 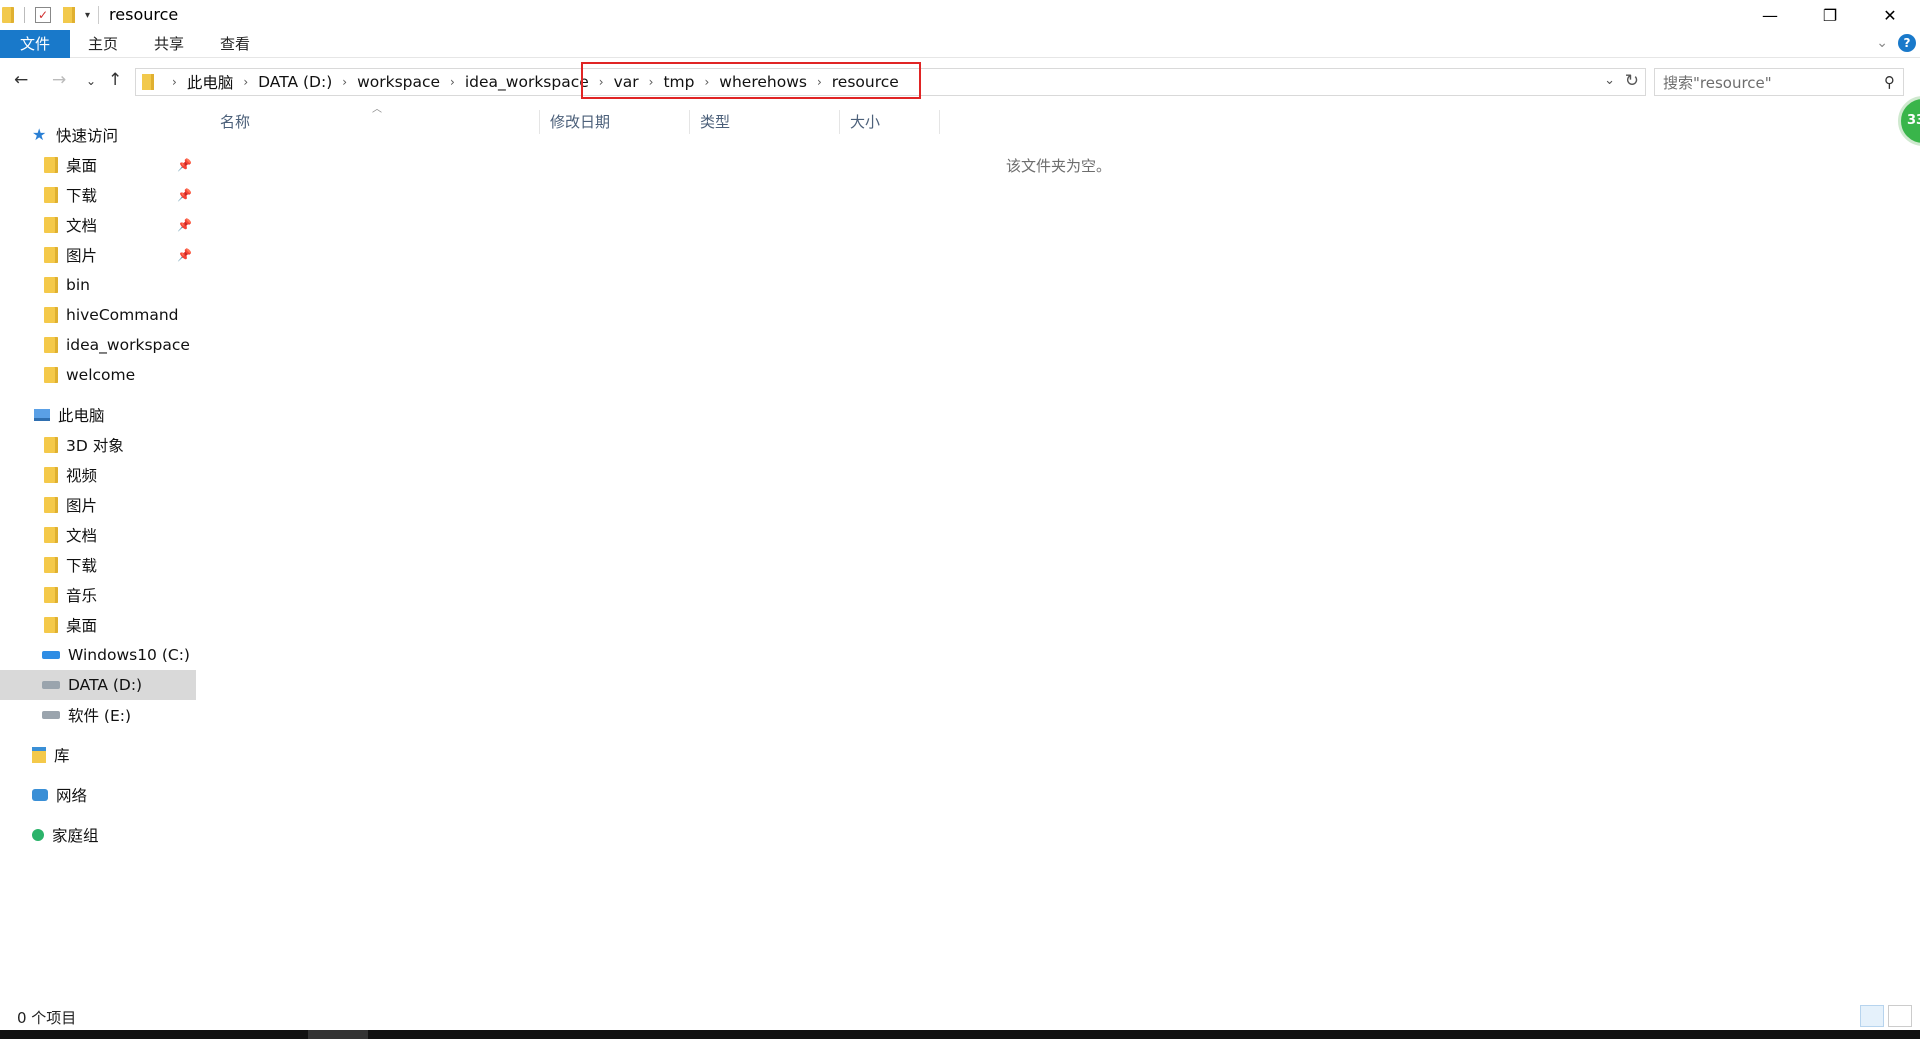 I want to click on column-header-size: 大小, so click(x=890, y=122).